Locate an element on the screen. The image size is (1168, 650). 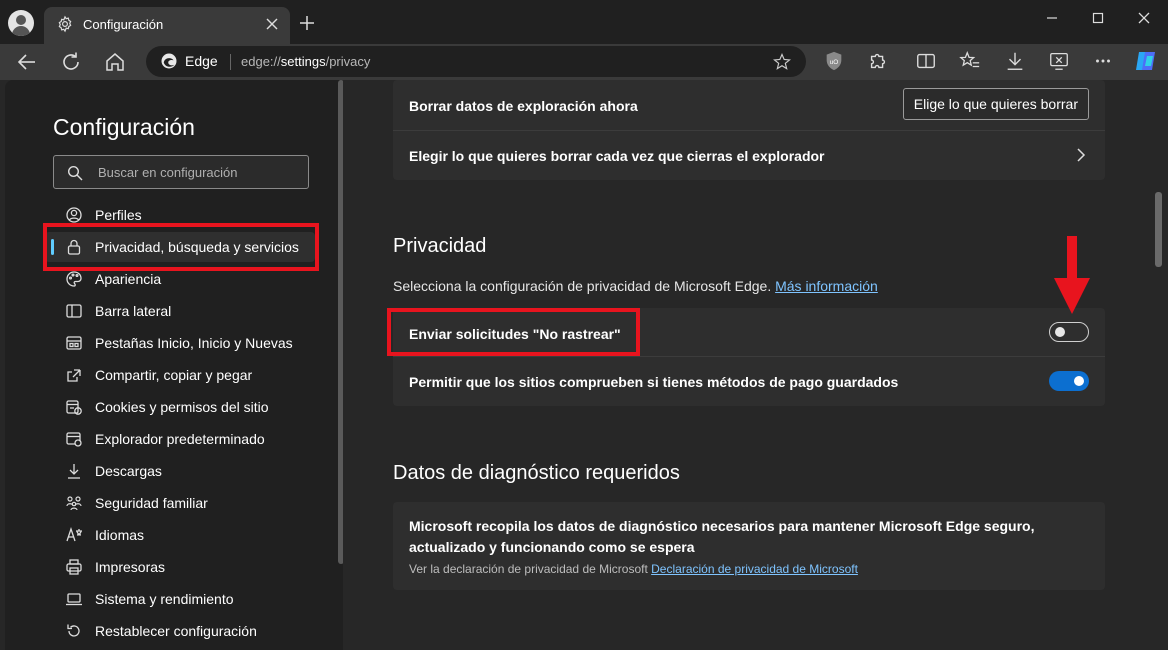
favorite-star-icon is located at coordinates (782, 62).